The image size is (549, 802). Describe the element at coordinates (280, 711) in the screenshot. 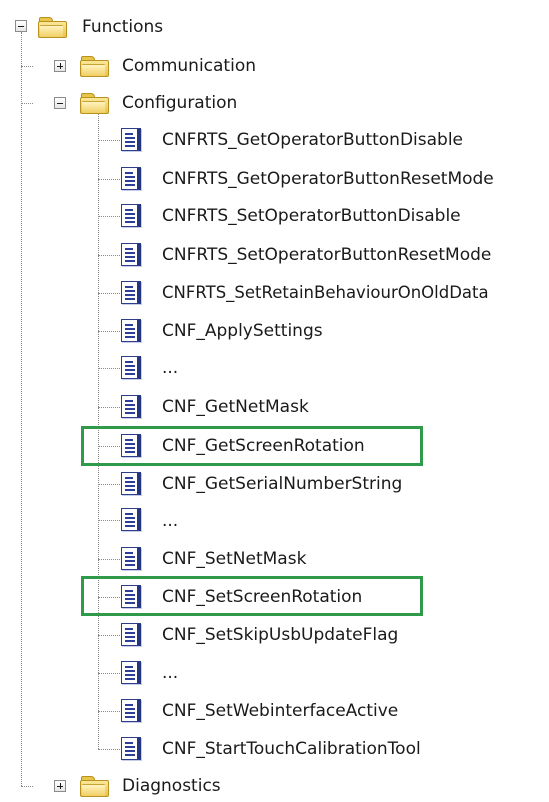

I see `tree-item-label: CNF_SetWebinterfaceActive` at that location.